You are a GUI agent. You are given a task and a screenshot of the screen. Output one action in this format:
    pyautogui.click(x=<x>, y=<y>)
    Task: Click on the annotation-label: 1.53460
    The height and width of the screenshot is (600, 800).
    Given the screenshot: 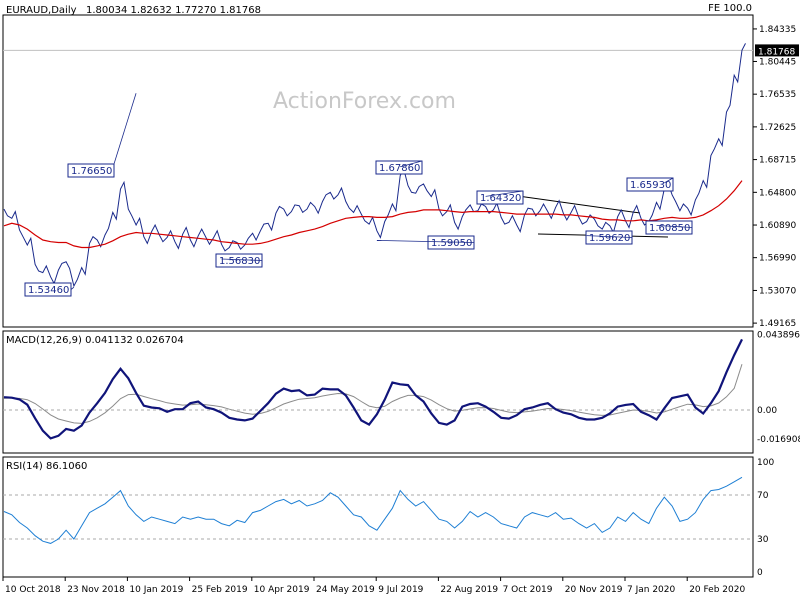 What is the action you would take?
    pyautogui.click(x=48, y=290)
    